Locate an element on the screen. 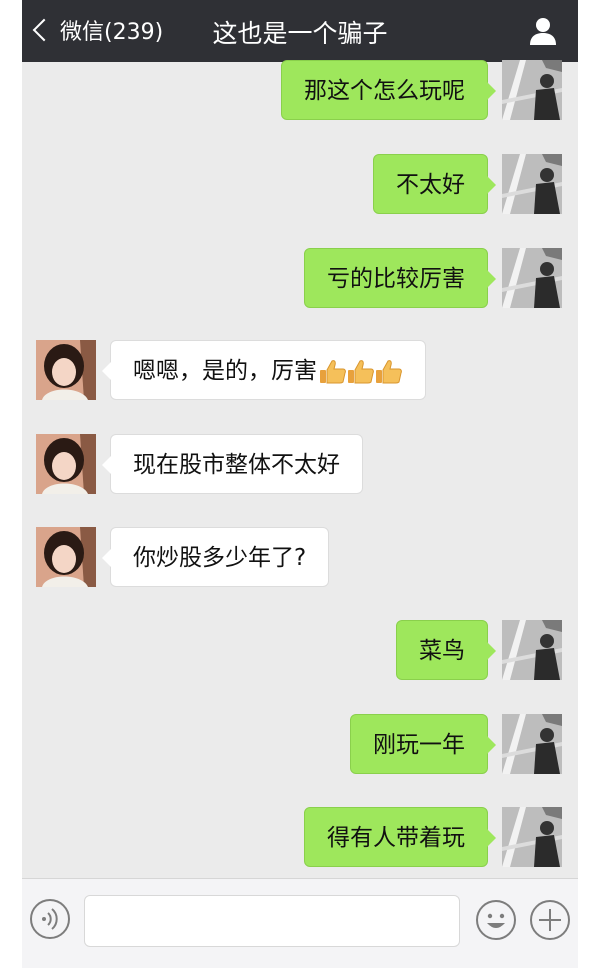 The width and height of the screenshot is (600, 968). message-text: 嗯嗯，是的，厉害 is located at coordinates (225, 371).